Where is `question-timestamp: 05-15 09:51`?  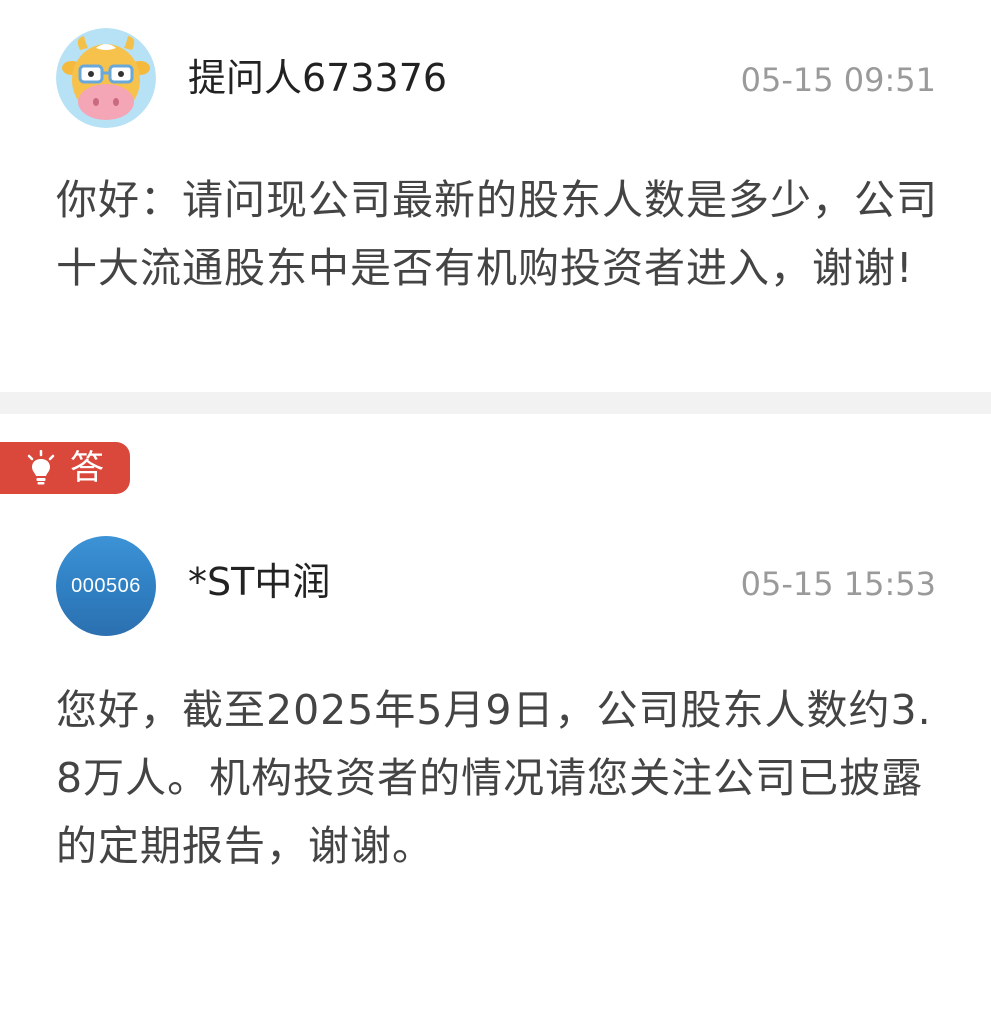
question-timestamp: 05-15 09:51 is located at coordinates (838, 80).